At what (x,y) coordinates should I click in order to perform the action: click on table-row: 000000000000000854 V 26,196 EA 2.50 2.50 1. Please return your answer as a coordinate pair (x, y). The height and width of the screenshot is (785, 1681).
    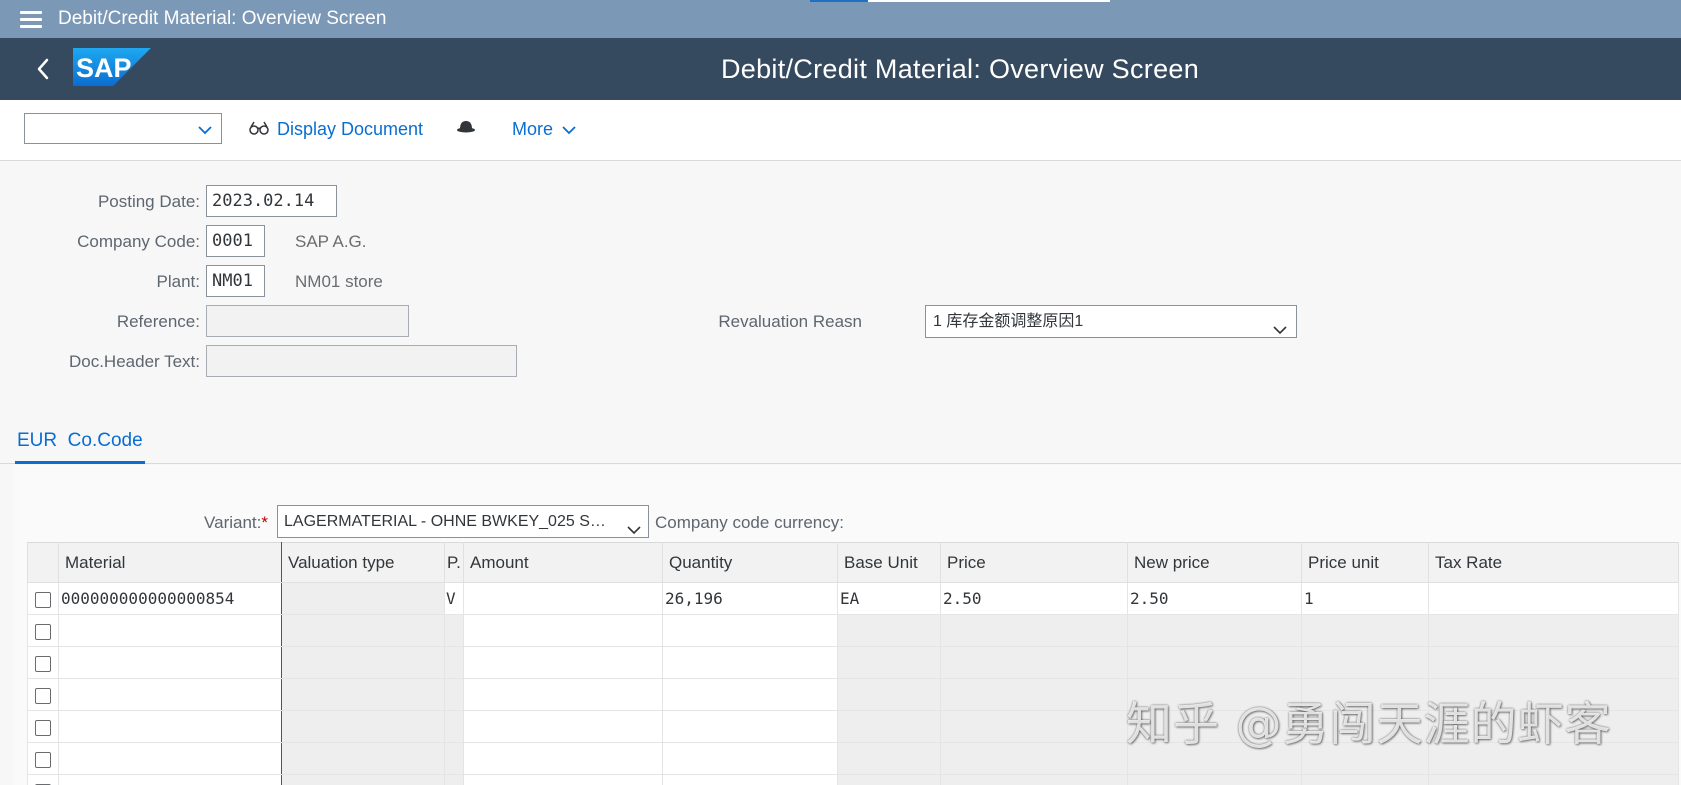
    Looking at the image, I should click on (853, 598).